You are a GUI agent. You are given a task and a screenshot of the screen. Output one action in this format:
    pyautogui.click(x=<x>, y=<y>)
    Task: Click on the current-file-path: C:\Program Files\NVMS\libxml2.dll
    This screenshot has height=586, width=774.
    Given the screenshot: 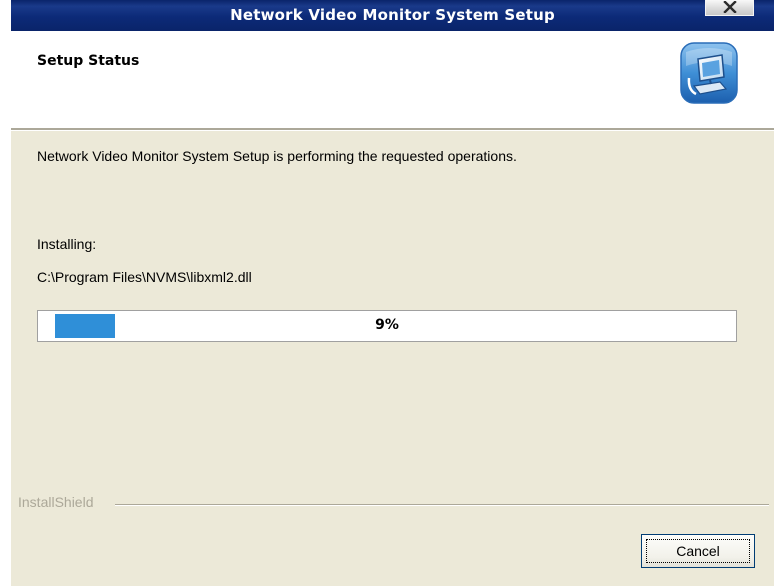 What is the action you would take?
    pyautogui.click(x=144, y=277)
    